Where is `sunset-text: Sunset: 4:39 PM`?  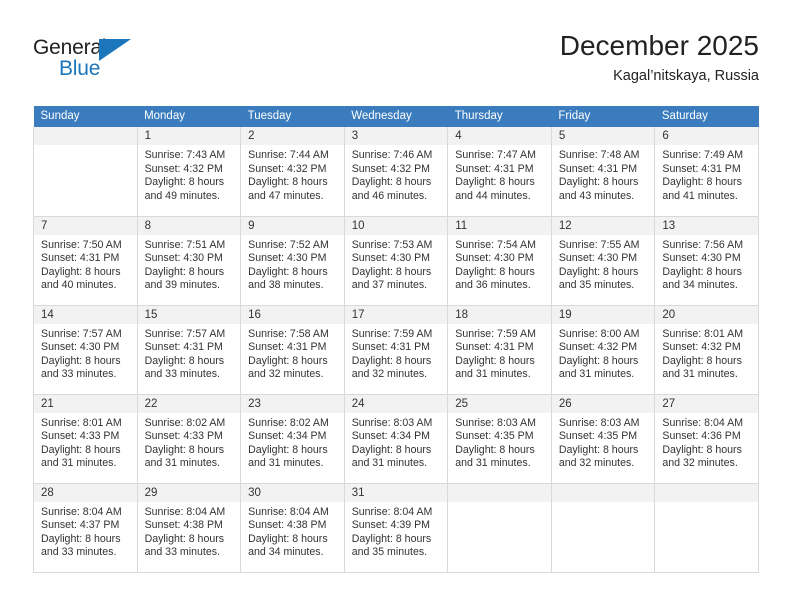 sunset-text: Sunset: 4:39 PM is located at coordinates (391, 525).